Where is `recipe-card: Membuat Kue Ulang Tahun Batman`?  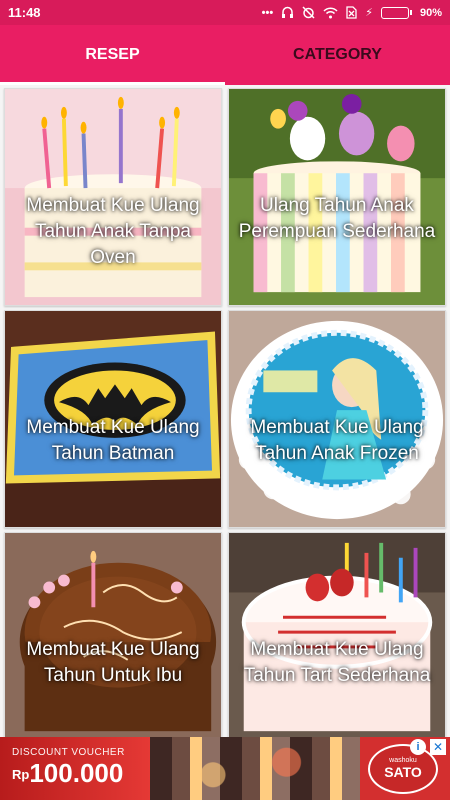 recipe-card: Membuat Kue Ulang Tahun Batman is located at coordinates (113, 419).